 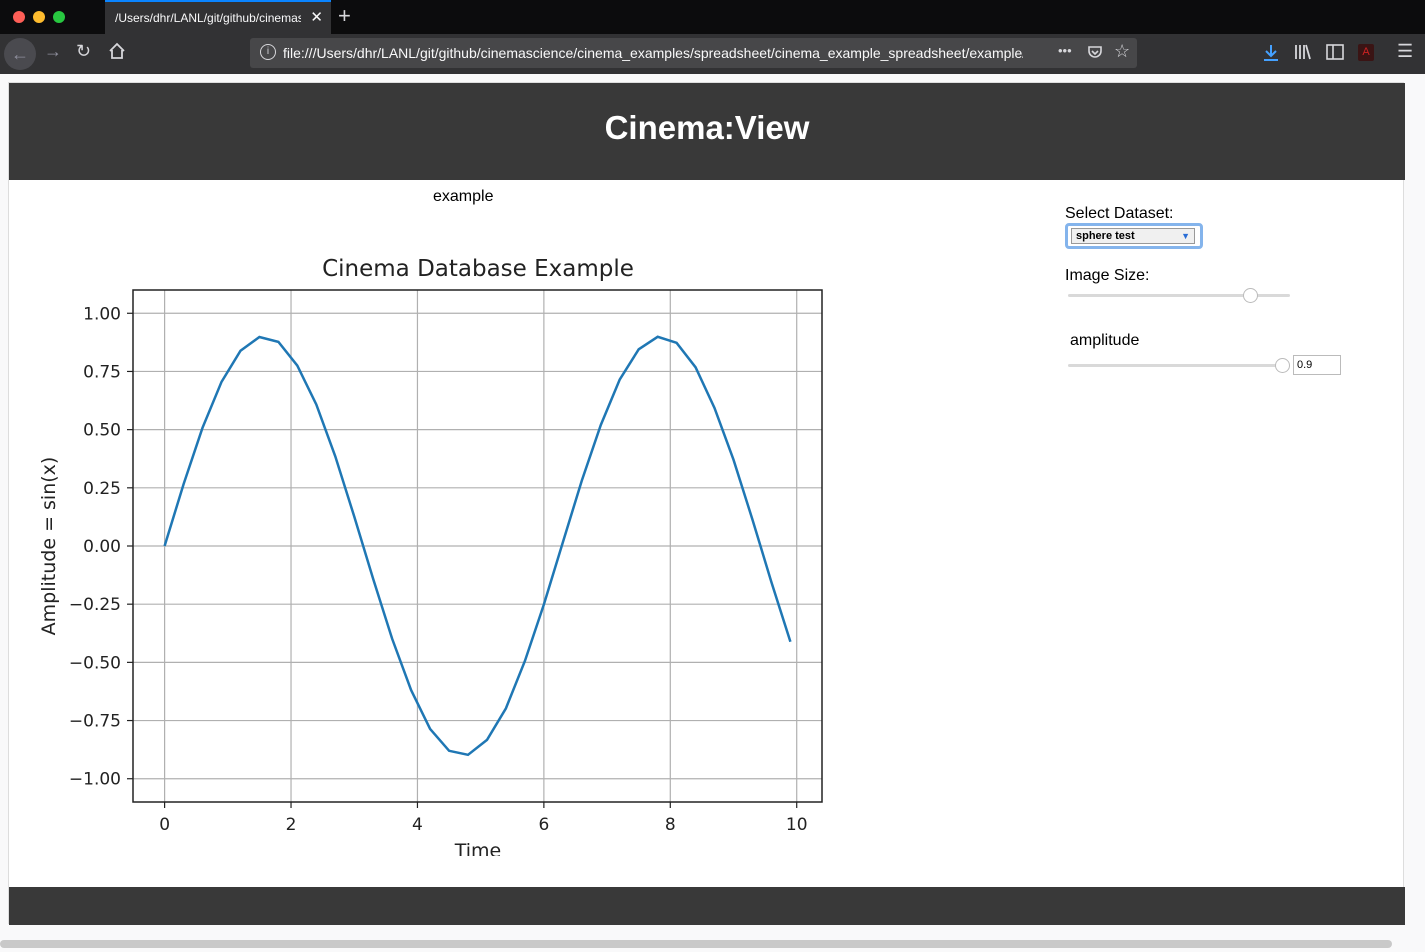 I want to click on page-actions-icon: •••, so click(x=1065, y=50).